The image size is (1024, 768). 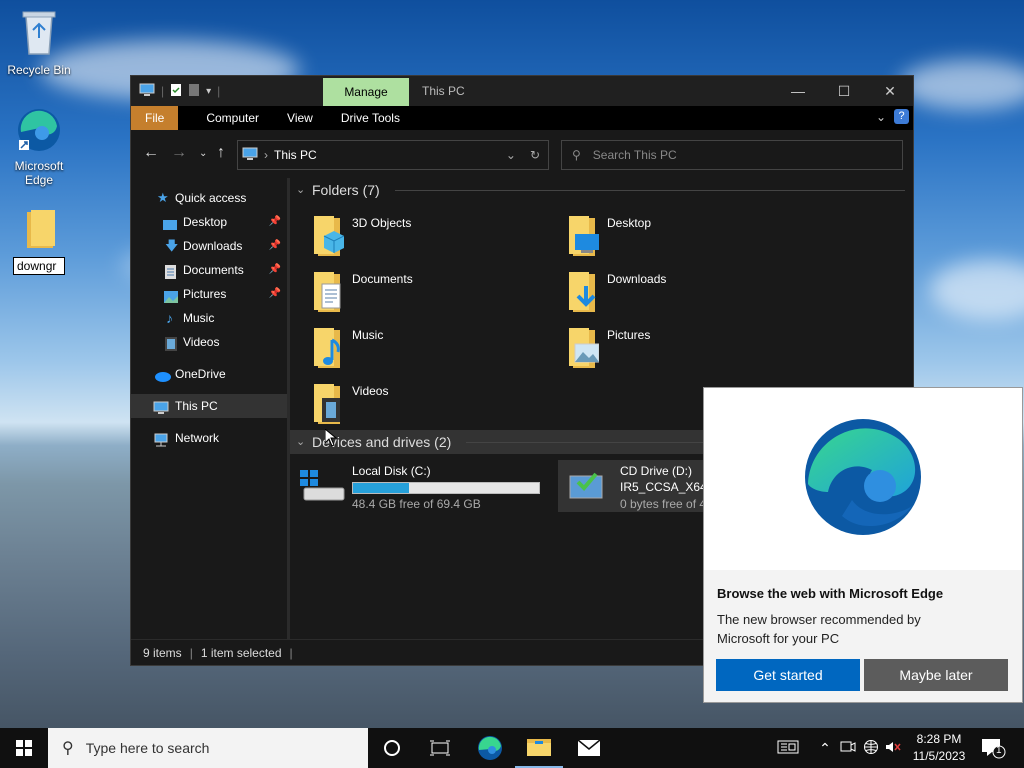 What do you see at coordinates (221, 153) in the screenshot?
I see `up-arrow-icon: ↑` at bounding box center [221, 153].